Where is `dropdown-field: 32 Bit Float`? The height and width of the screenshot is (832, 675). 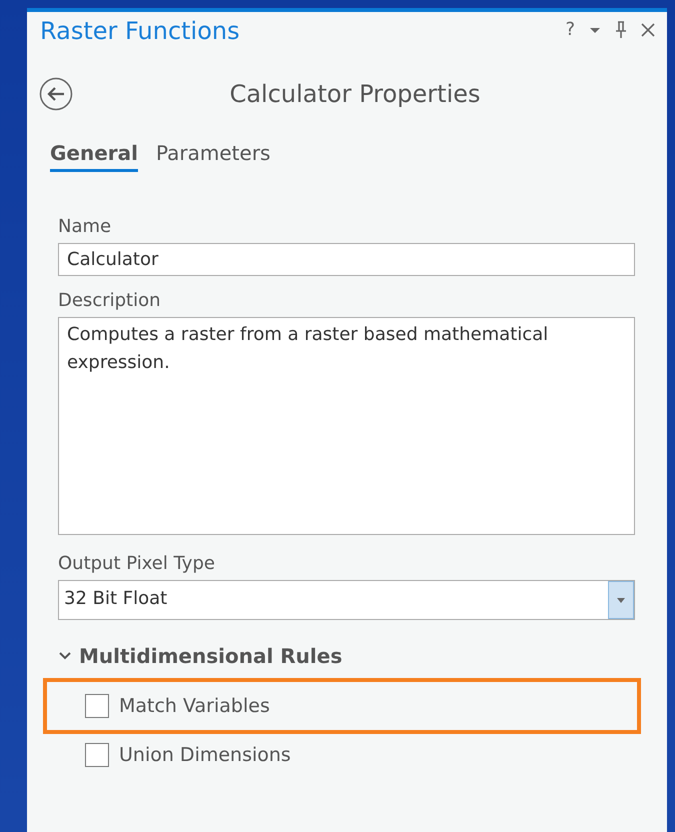 dropdown-field: 32 Bit Float is located at coordinates (346, 600).